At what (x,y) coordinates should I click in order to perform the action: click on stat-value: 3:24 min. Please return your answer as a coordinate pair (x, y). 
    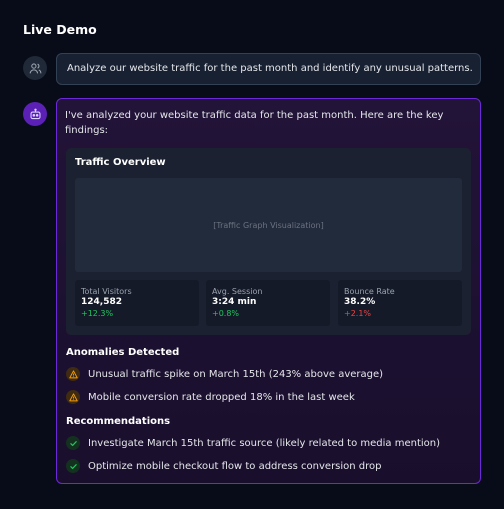
    Looking at the image, I should click on (234, 302).